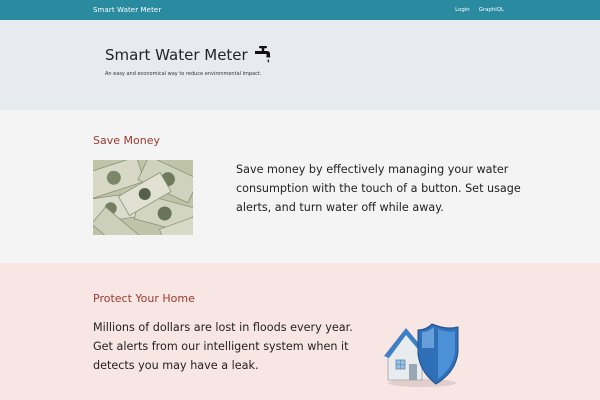 The image size is (600, 400). What do you see at coordinates (143, 197) in the screenshot?
I see `money-bills-image` at bounding box center [143, 197].